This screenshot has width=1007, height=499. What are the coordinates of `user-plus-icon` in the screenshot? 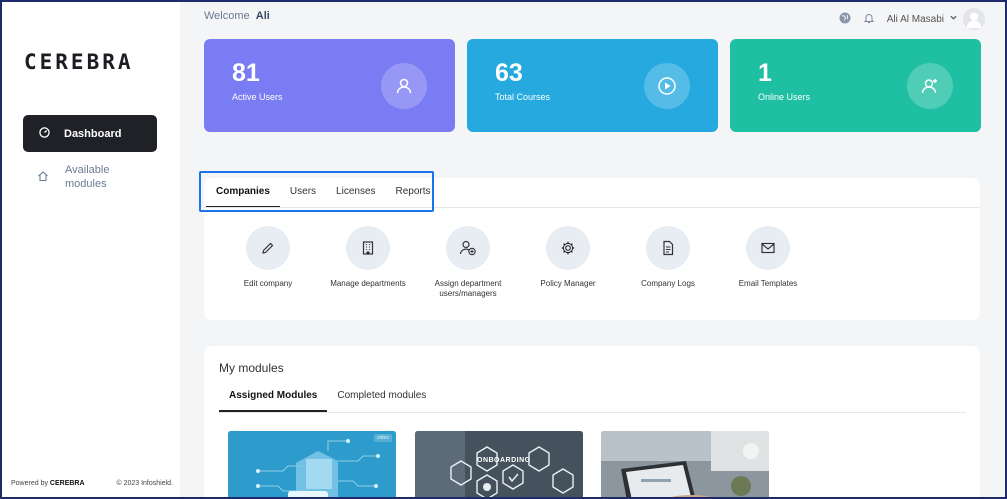 It's located at (930, 86).